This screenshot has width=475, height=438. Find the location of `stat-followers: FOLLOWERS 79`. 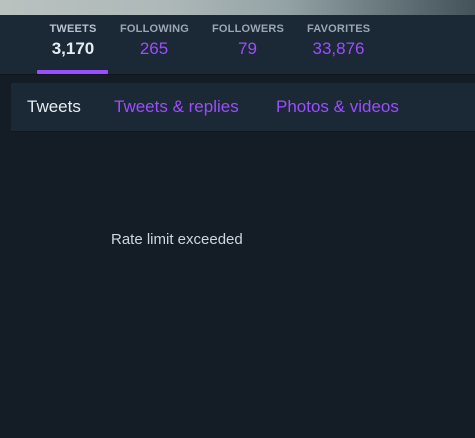

stat-followers: FOLLOWERS 79 is located at coordinates (248, 41).